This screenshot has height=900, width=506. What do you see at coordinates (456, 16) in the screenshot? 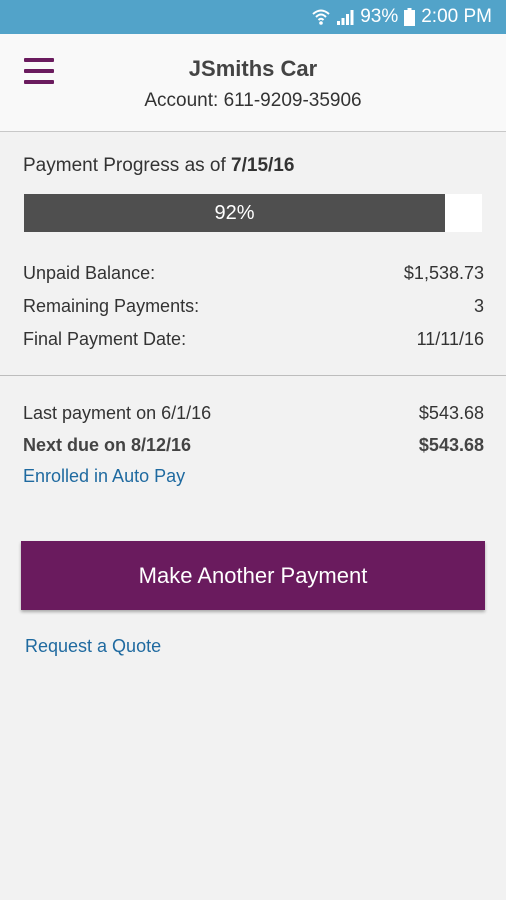
I see `clock: 2:00 PM` at bounding box center [456, 16].